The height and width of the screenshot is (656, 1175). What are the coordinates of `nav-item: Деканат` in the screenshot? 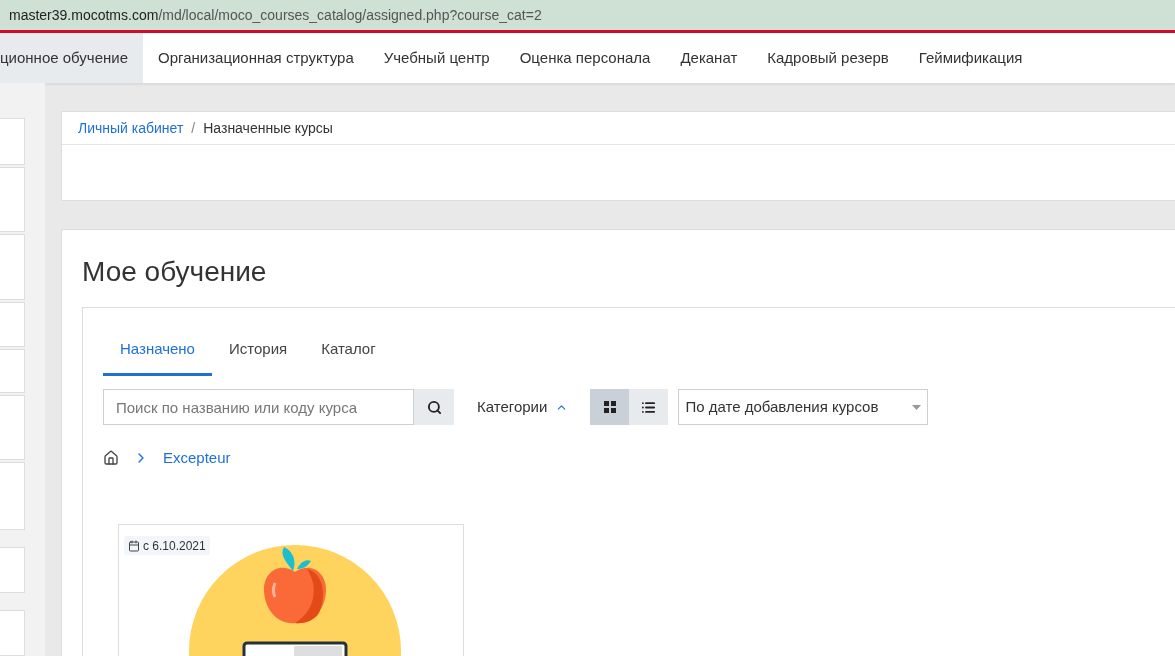 It's located at (709, 58).